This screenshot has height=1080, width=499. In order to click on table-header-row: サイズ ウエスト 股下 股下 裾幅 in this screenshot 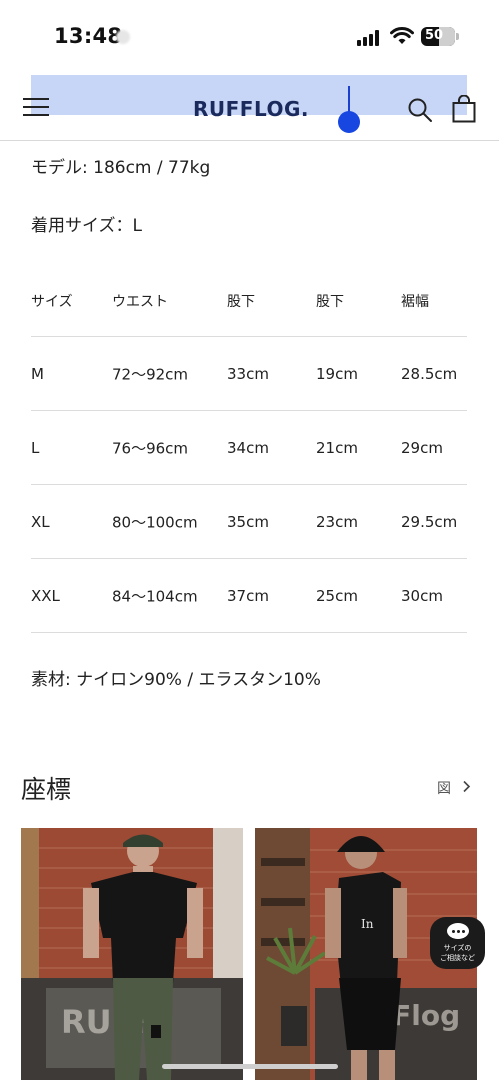, I will do `click(249, 301)`.